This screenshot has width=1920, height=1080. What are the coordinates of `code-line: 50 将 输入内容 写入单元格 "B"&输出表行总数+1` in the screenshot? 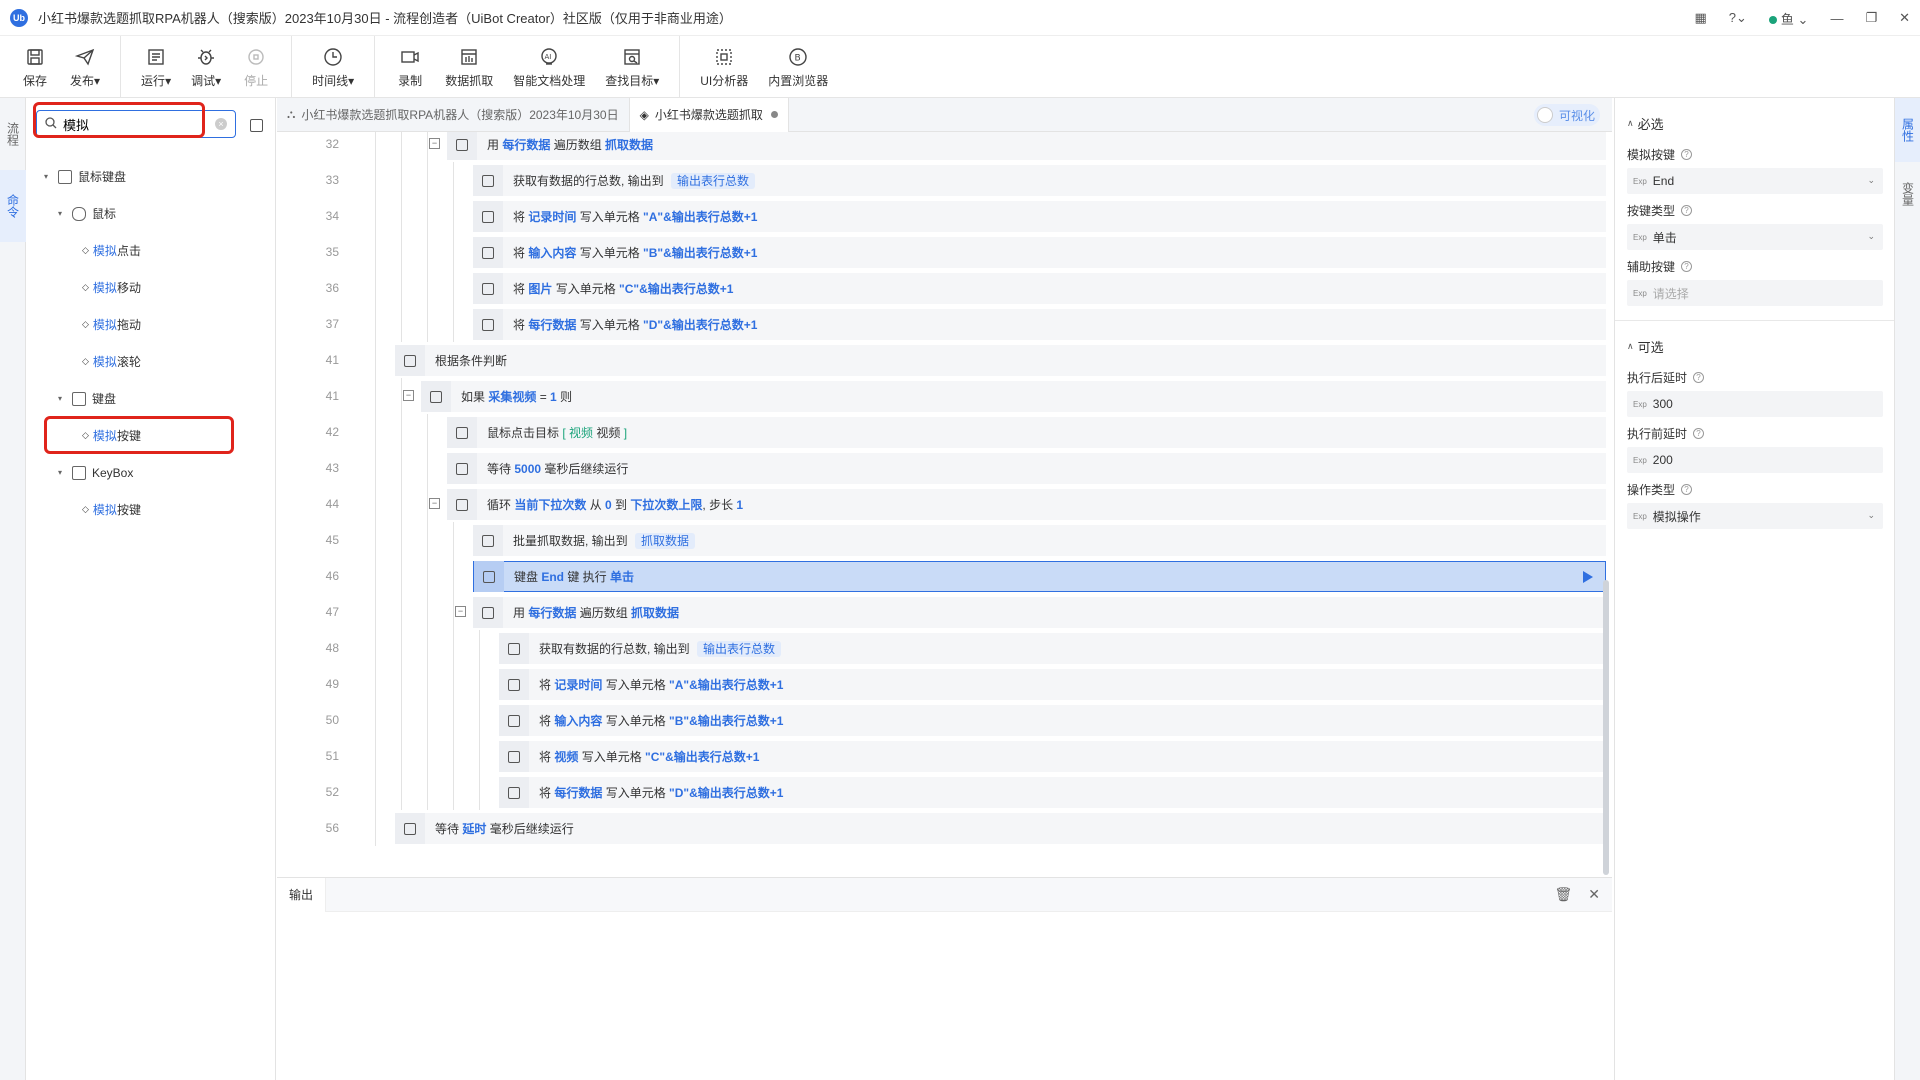 It's located at (944, 720).